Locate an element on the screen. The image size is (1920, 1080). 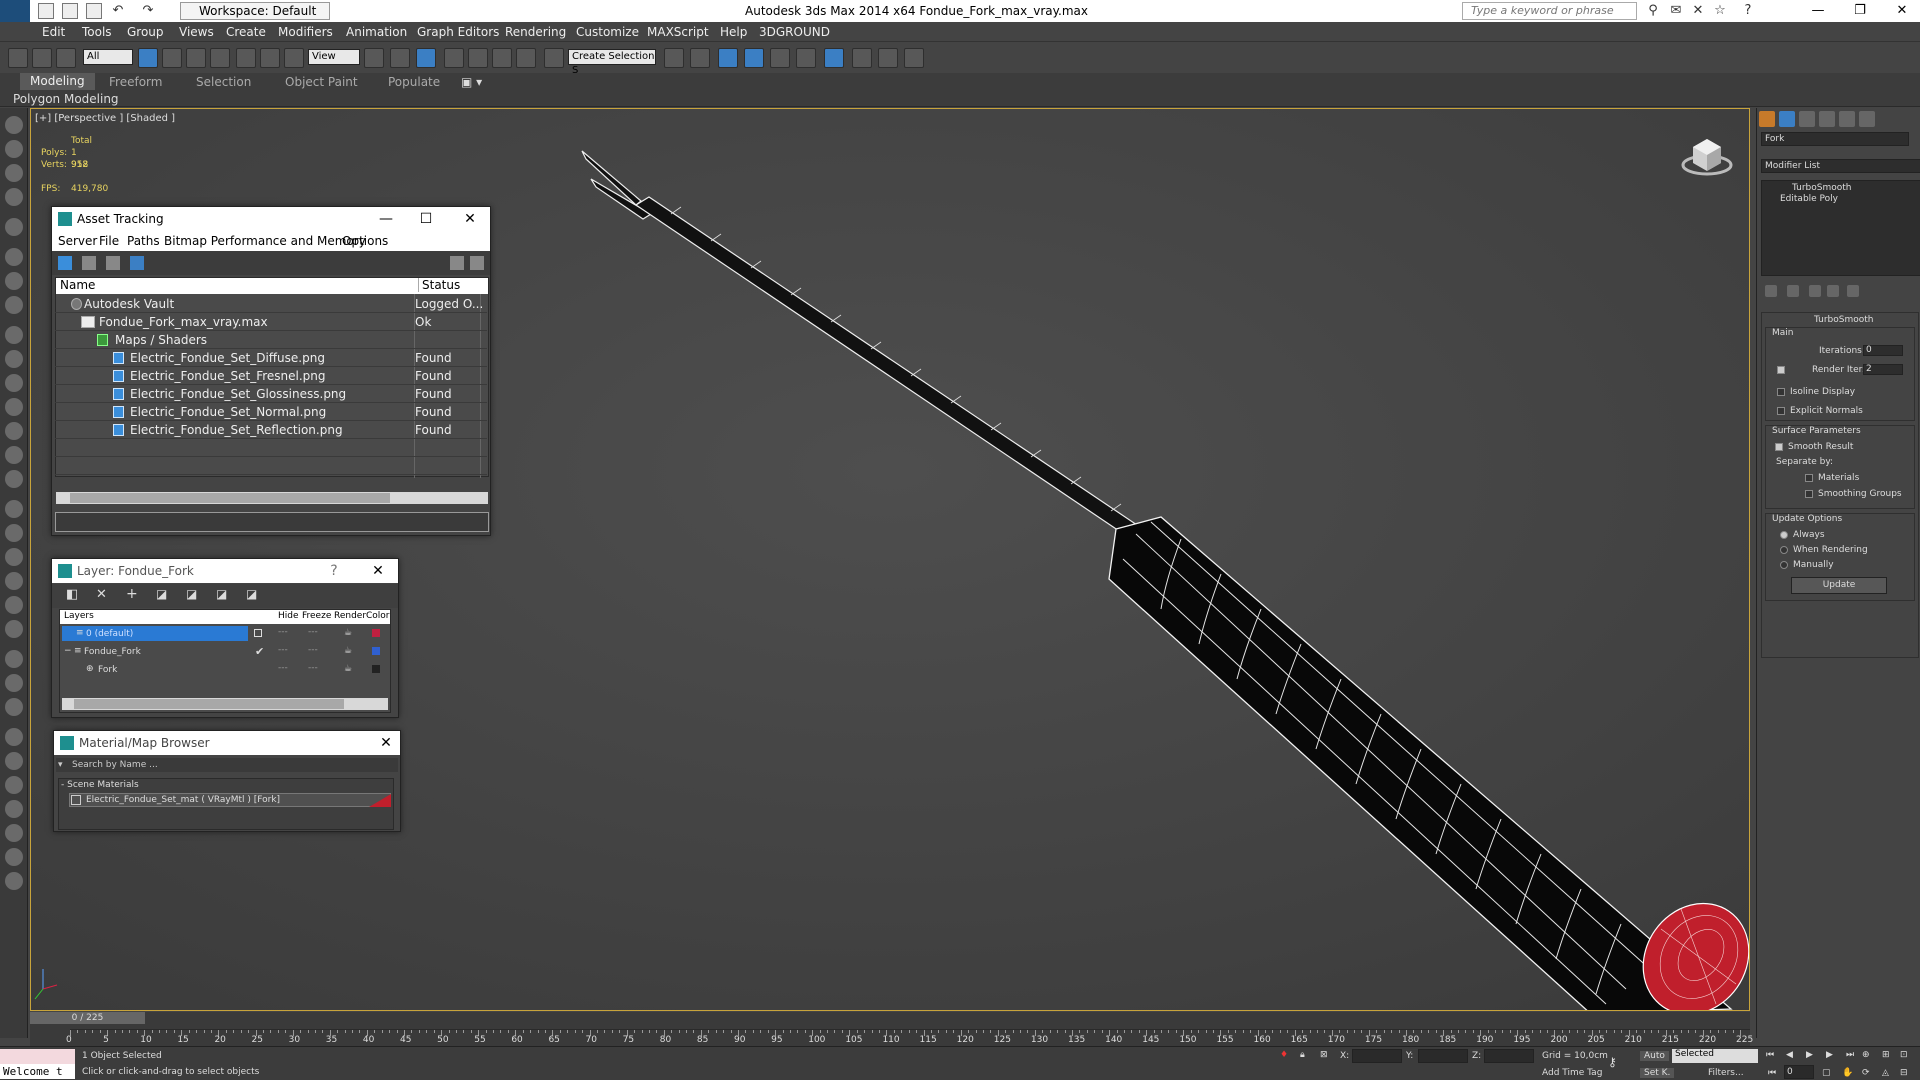
explicit-normals-checkbox is located at coordinates (1781, 411).